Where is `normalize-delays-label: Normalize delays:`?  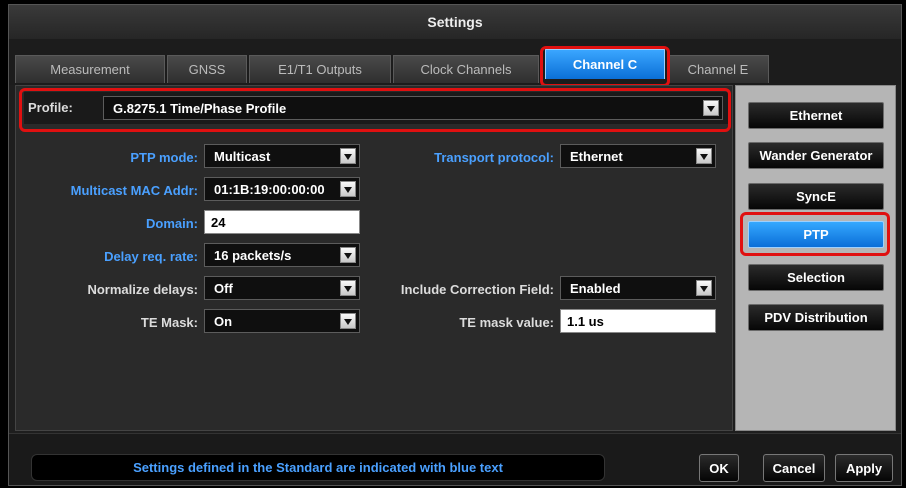
normalize-delays-label: Normalize delays: is located at coordinates (142, 289).